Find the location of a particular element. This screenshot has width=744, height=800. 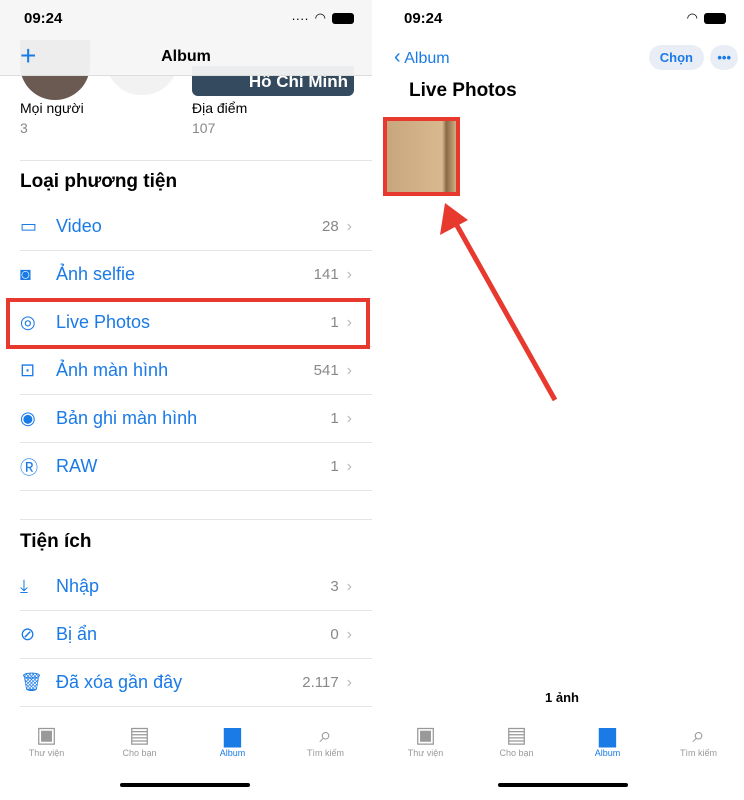

battery-icon is located at coordinates (343, 18).